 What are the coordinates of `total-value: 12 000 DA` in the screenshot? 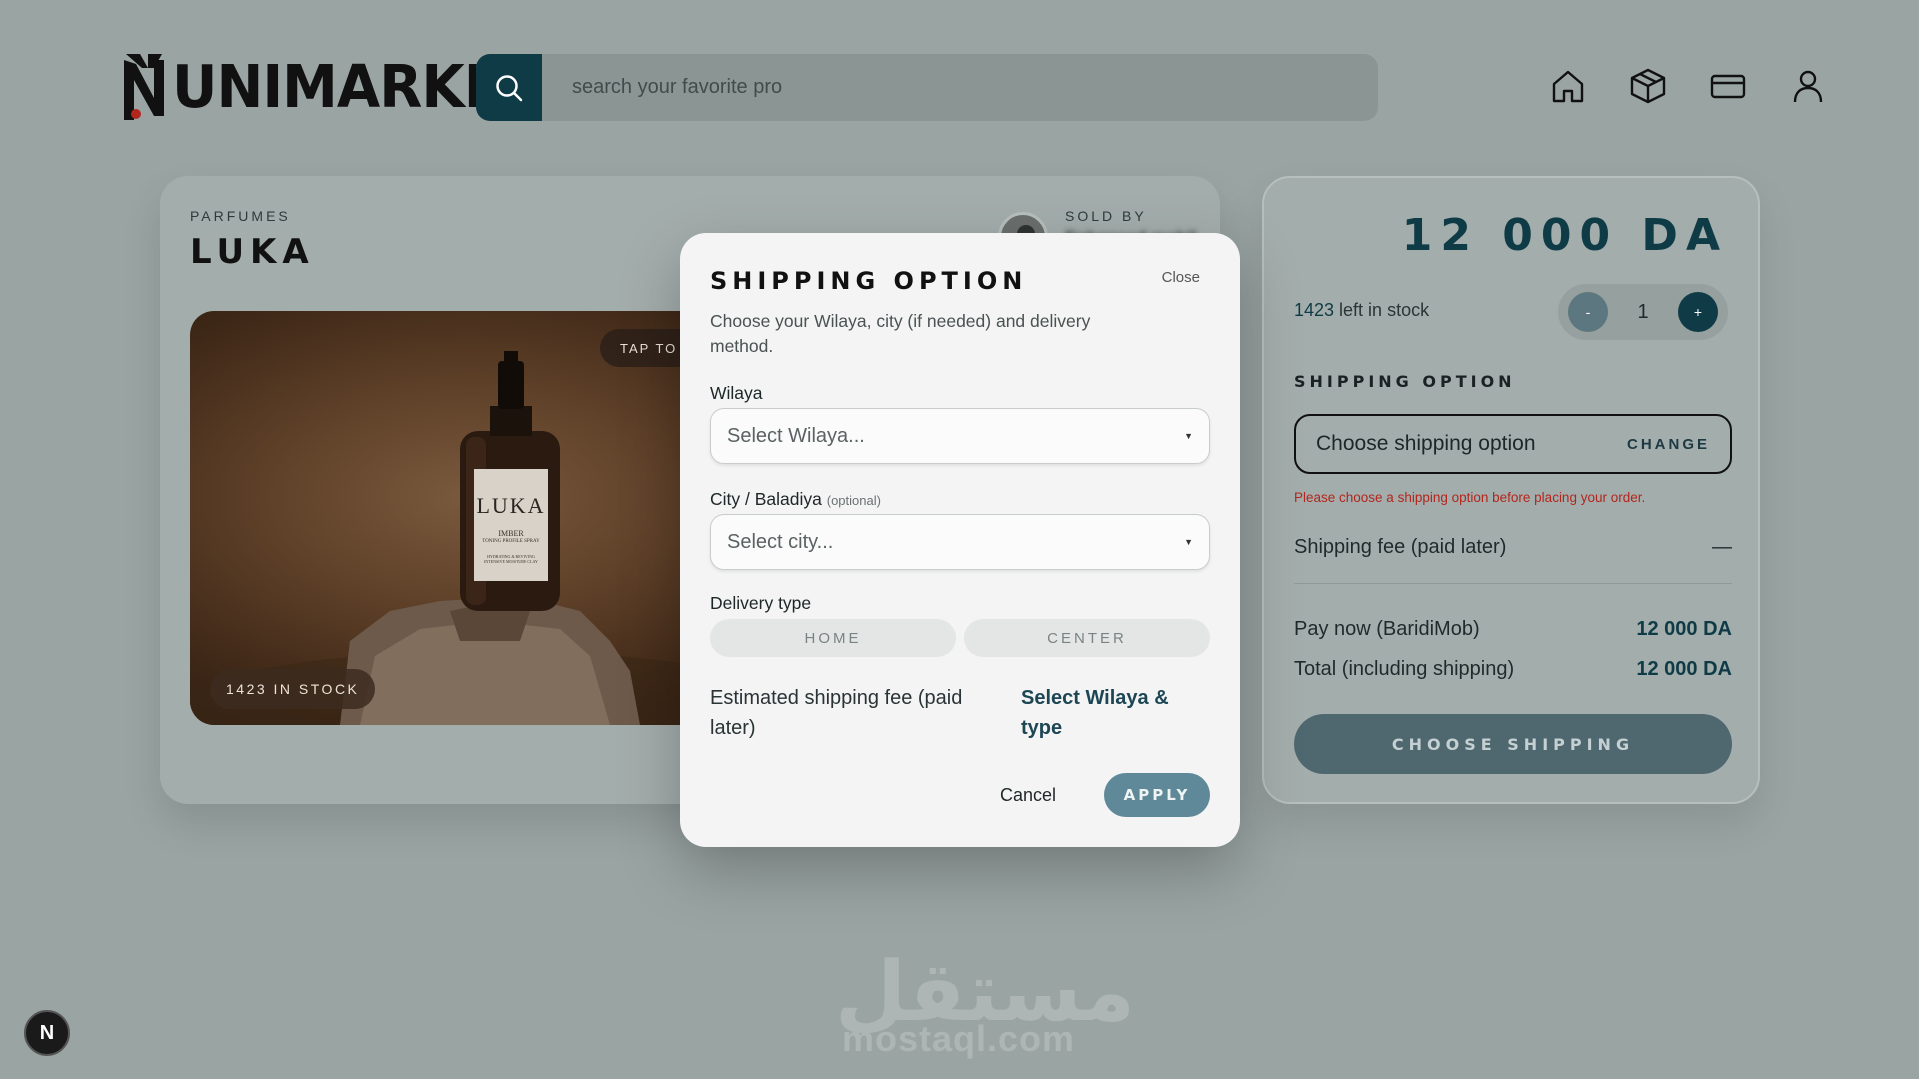 It's located at (1684, 669).